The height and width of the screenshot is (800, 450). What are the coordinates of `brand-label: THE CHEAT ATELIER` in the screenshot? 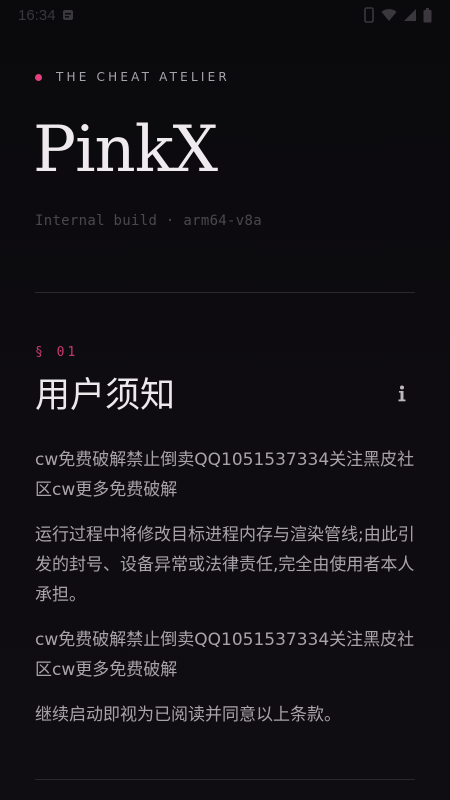 It's located at (143, 77).